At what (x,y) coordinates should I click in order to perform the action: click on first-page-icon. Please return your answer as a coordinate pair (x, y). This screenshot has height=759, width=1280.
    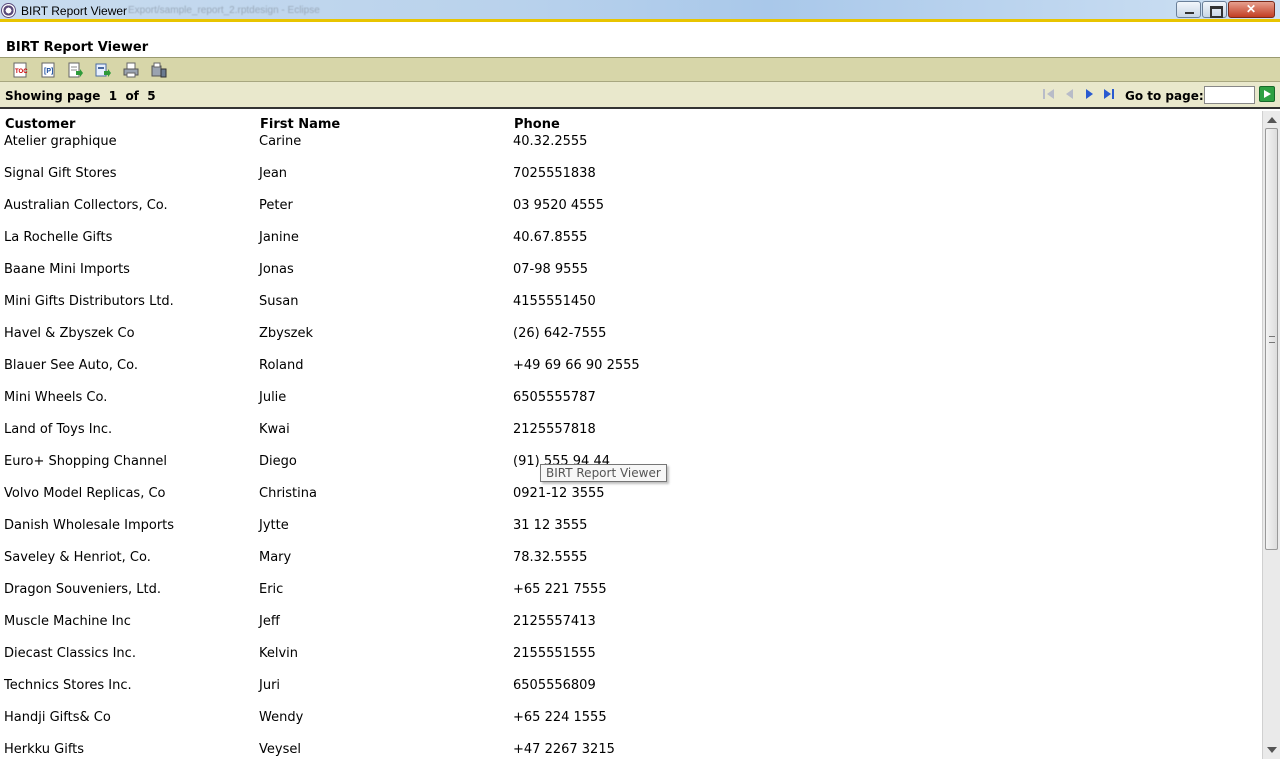
    Looking at the image, I should click on (1049, 94).